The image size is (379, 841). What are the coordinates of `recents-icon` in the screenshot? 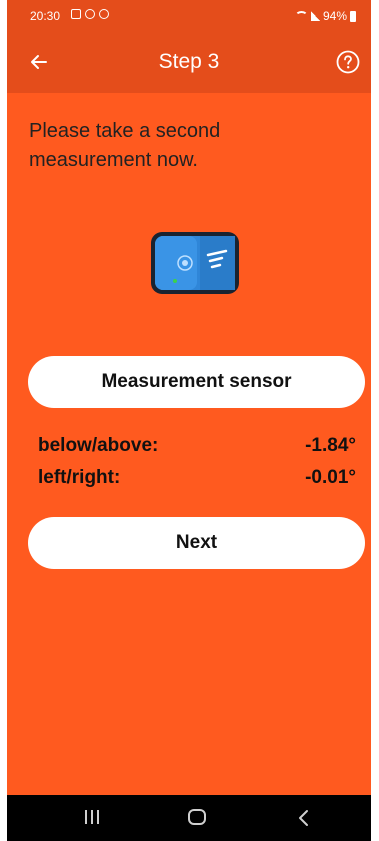 It's located at (92, 818).